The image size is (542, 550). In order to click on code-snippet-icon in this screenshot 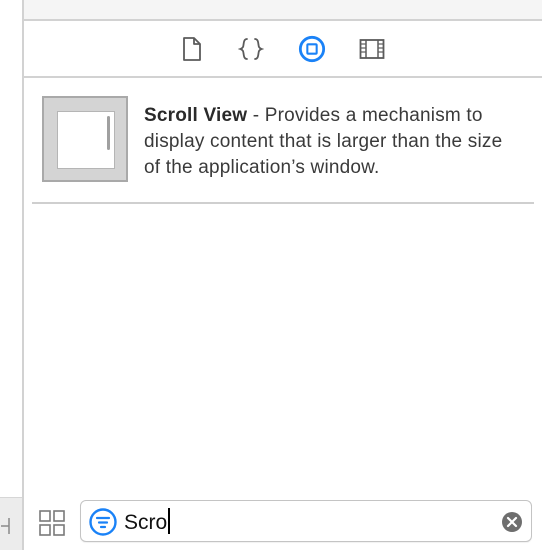, I will do `click(251, 49)`.